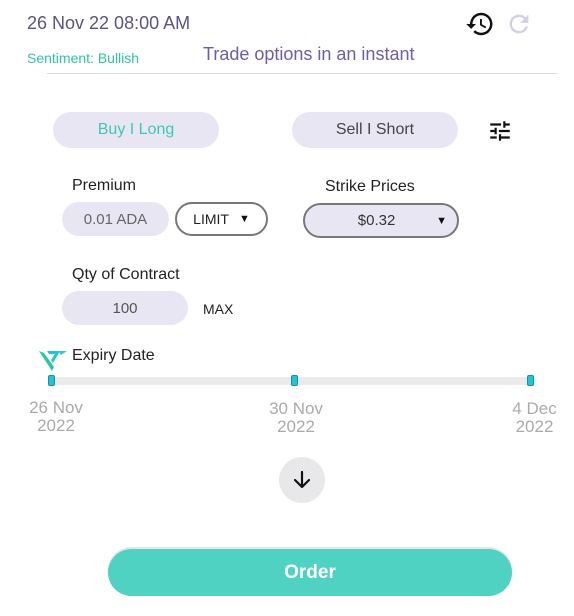 The image size is (574, 616). I want to click on qty-label: Qty of Contract, so click(126, 274).